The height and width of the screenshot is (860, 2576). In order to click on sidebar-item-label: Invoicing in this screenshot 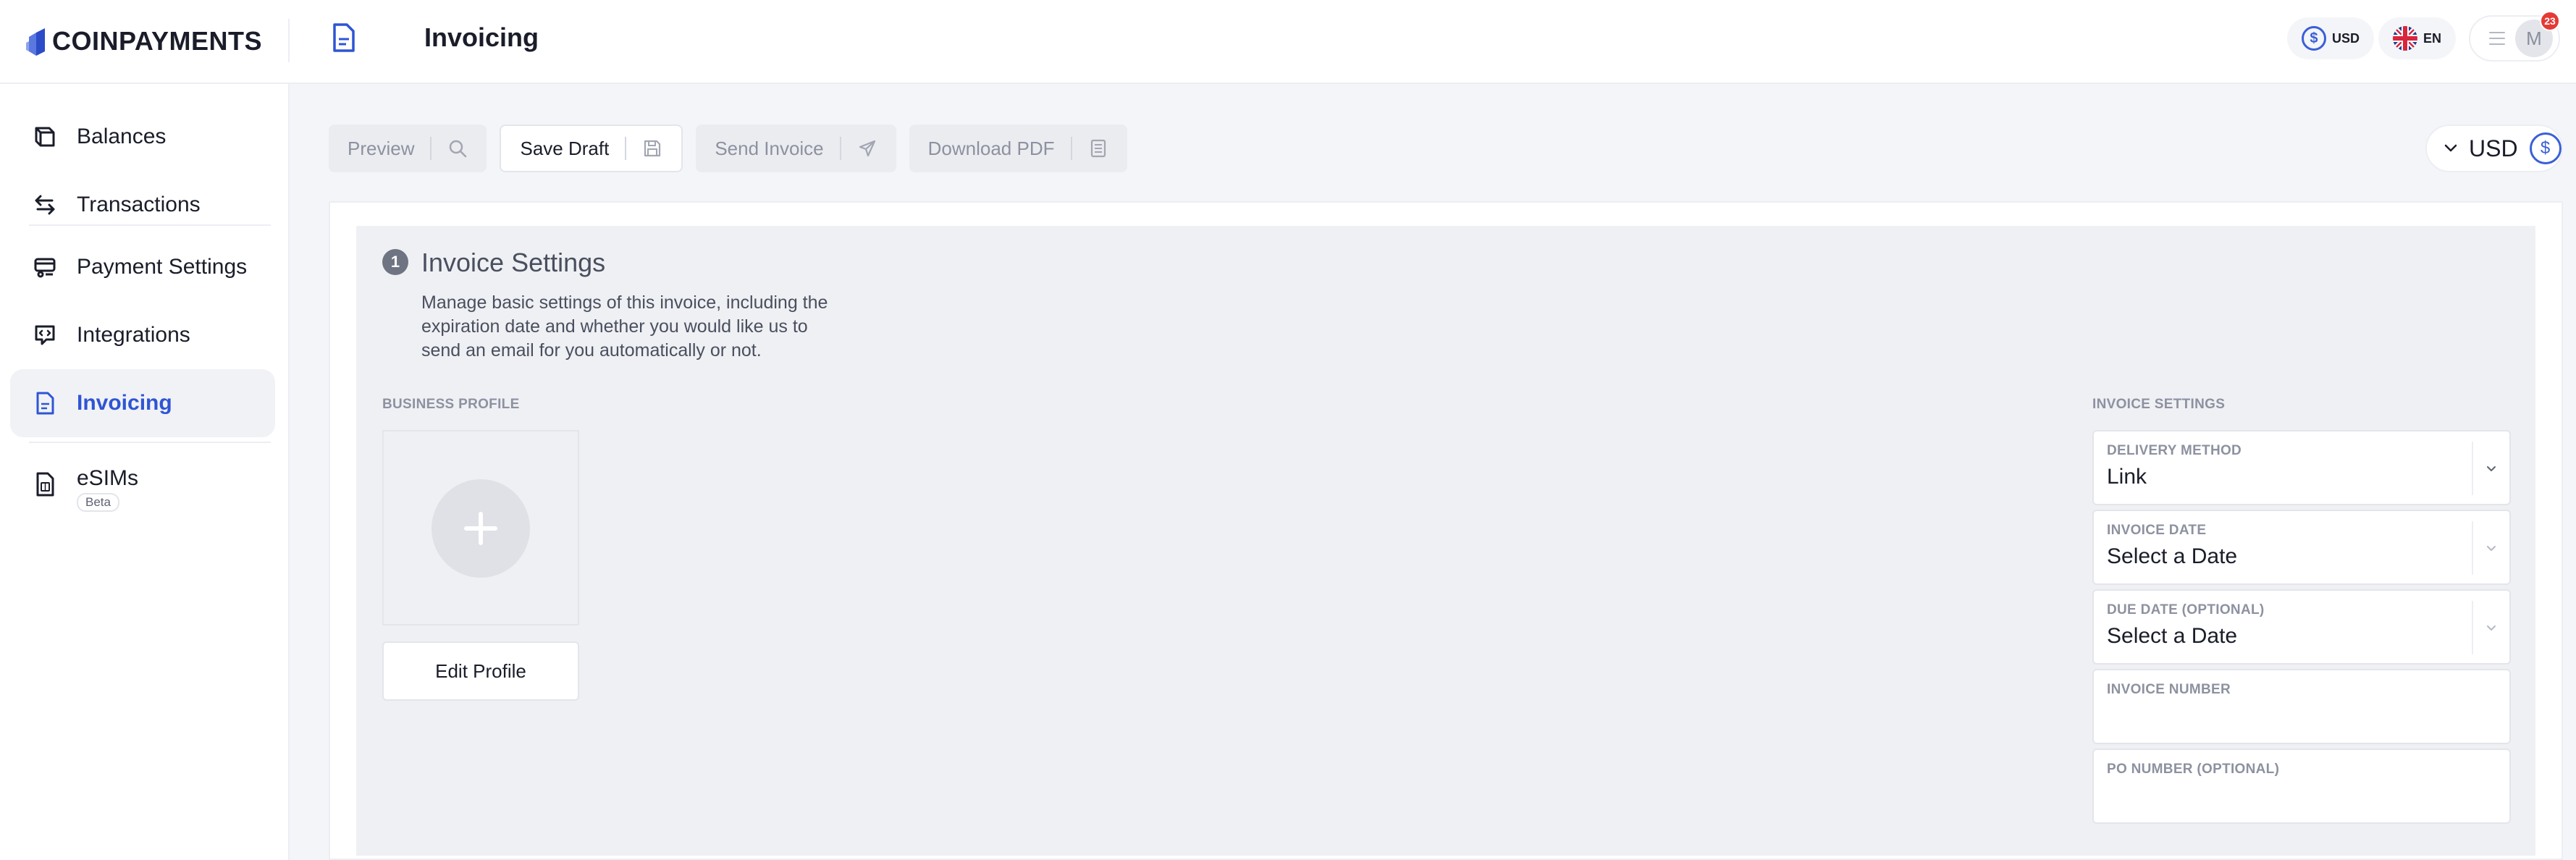, I will do `click(124, 403)`.